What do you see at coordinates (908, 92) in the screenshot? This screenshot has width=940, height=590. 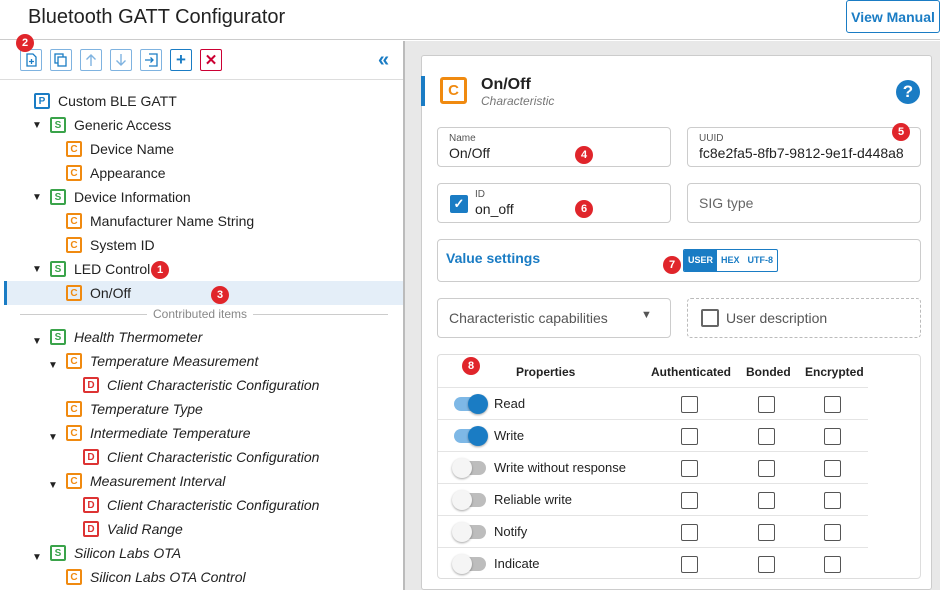 I see `help-icon: ?` at bounding box center [908, 92].